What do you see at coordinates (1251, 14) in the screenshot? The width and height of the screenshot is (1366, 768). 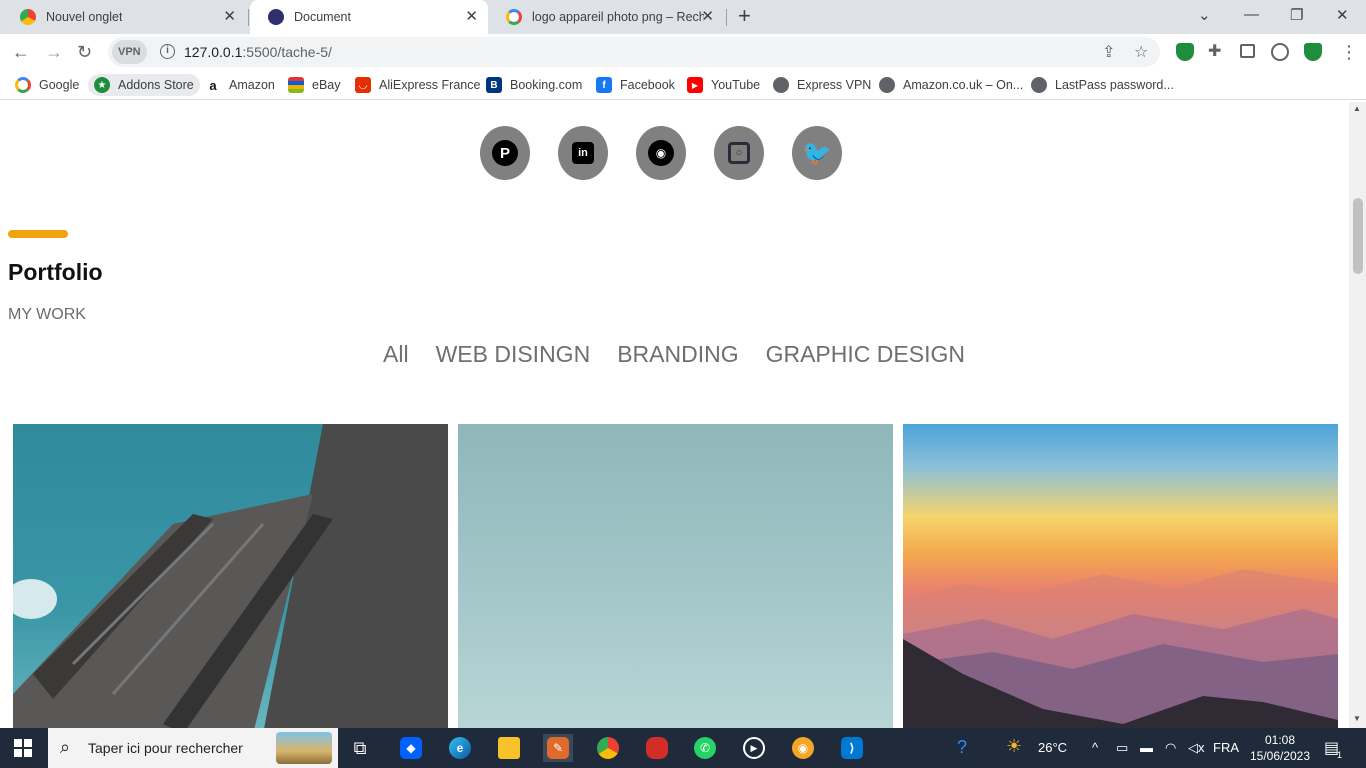 I see `minimize-button: —` at bounding box center [1251, 14].